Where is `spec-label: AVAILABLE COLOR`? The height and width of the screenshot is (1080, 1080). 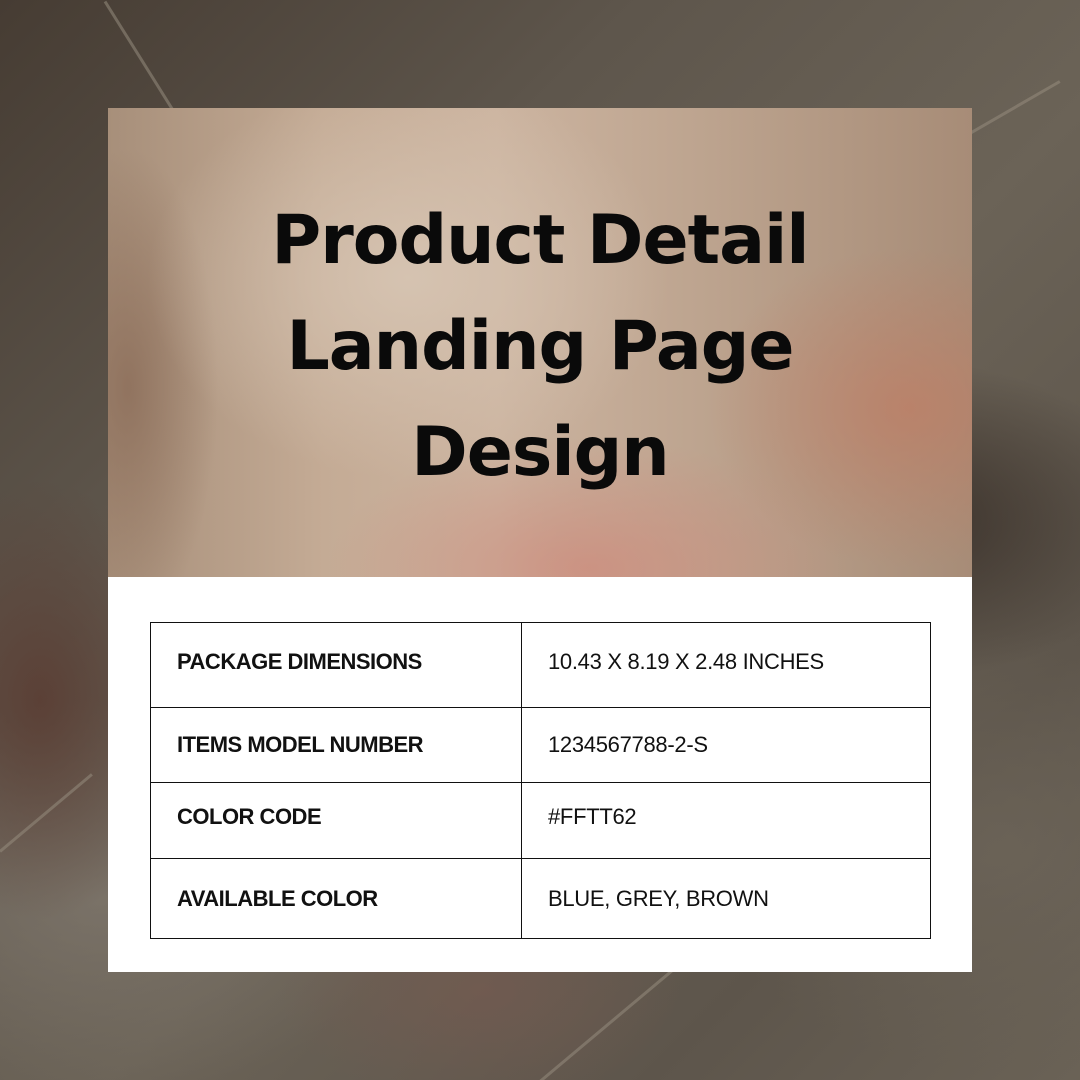
spec-label: AVAILABLE COLOR is located at coordinates (336, 898).